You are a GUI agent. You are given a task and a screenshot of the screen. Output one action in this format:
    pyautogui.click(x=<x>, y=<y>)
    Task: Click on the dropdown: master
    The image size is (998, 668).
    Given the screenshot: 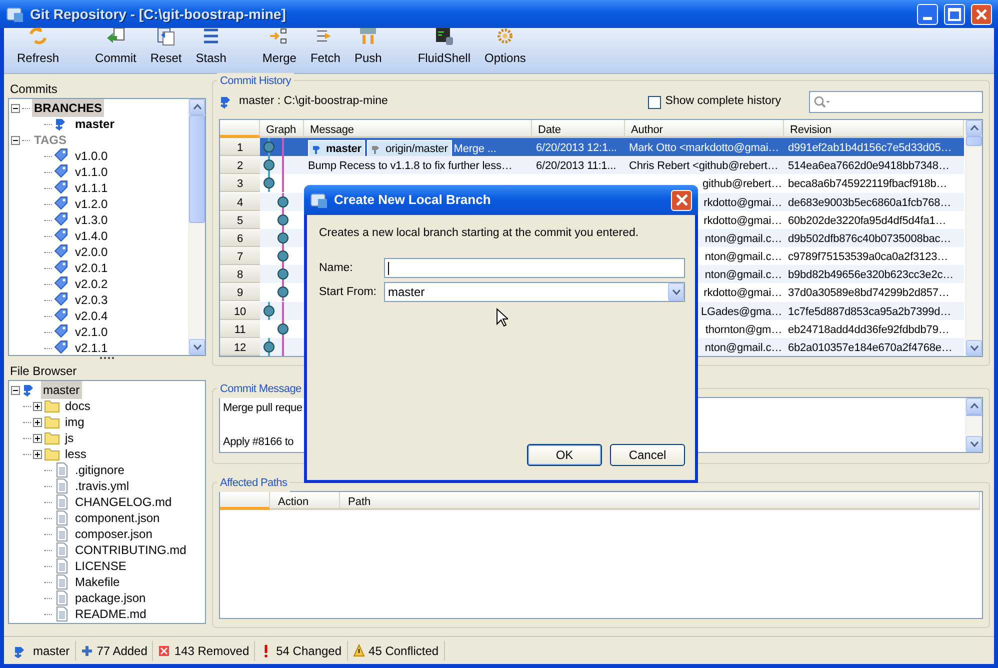 What is the action you would take?
    pyautogui.click(x=534, y=292)
    